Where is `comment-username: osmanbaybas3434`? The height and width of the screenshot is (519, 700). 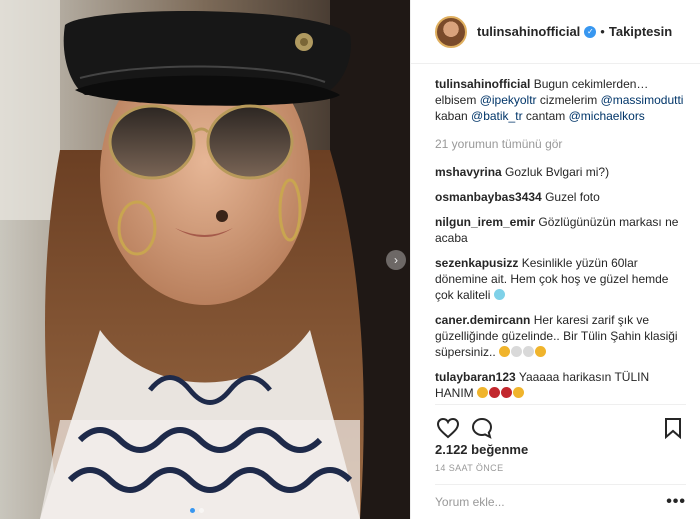
comment-username: osmanbaybas3434 is located at coordinates (488, 197).